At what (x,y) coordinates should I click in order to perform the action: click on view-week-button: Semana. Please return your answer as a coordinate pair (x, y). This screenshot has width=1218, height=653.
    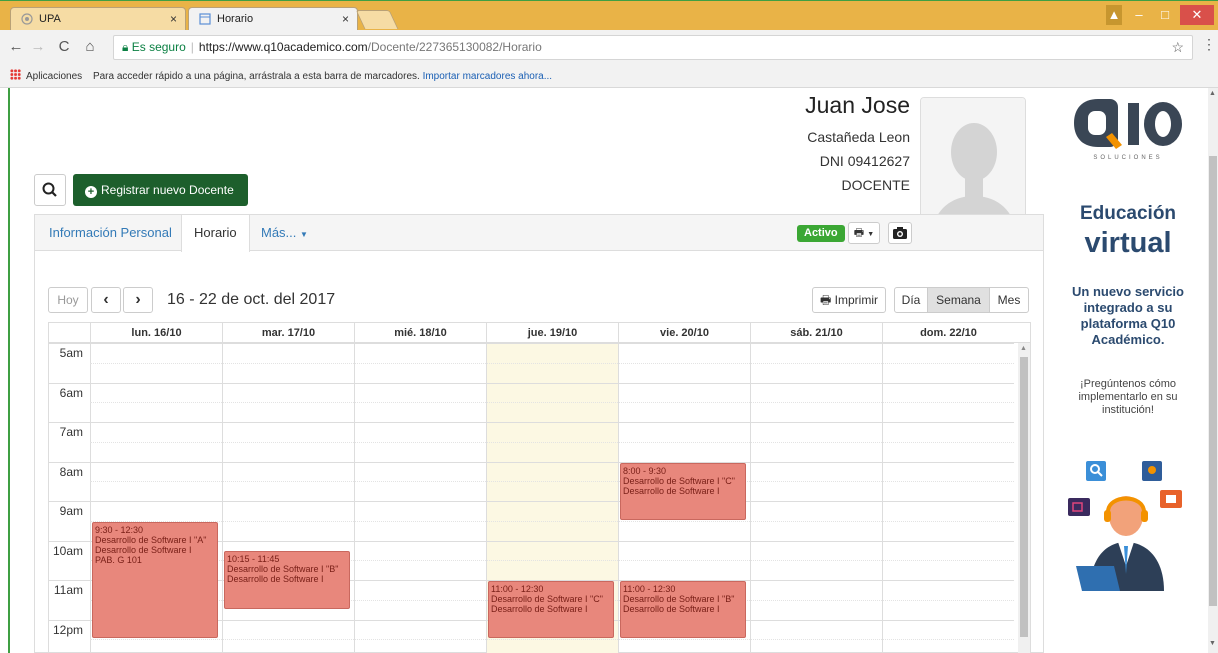
    Looking at the image, I should click on (958, 300).